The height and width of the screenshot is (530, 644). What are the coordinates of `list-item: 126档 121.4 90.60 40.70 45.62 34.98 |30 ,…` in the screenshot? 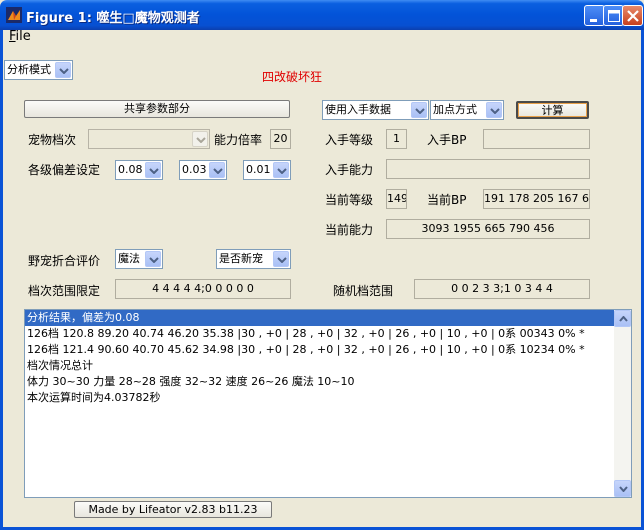 It's located at (320, 350).